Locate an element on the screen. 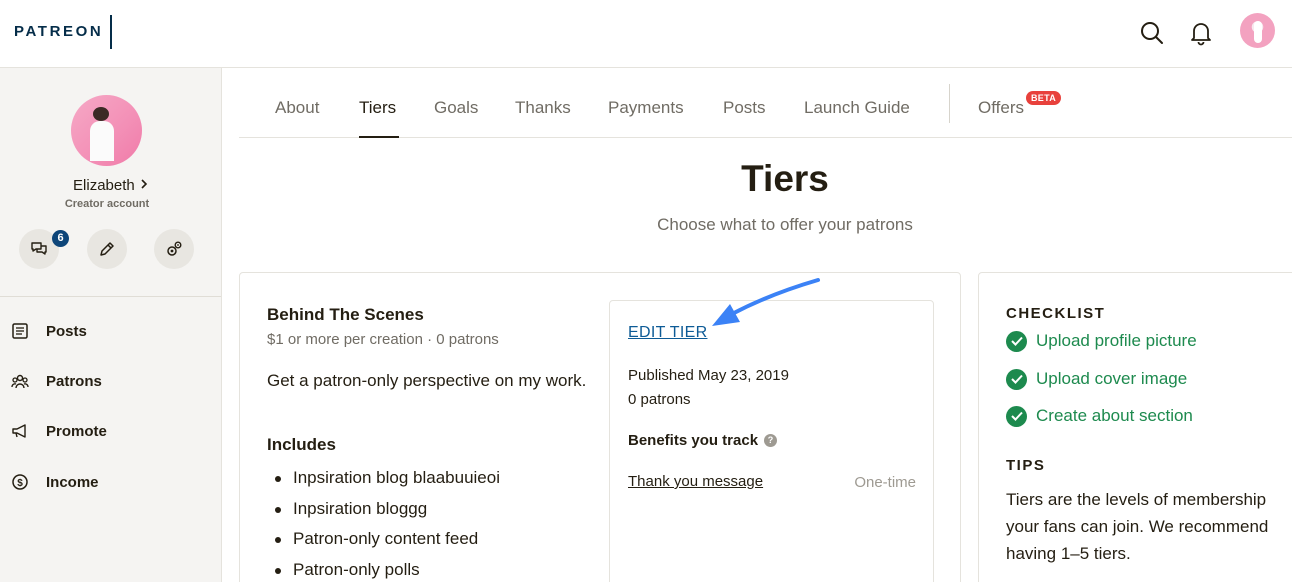  checklist-item-label: Upload profile picture is located at coordinates (1116, 340).